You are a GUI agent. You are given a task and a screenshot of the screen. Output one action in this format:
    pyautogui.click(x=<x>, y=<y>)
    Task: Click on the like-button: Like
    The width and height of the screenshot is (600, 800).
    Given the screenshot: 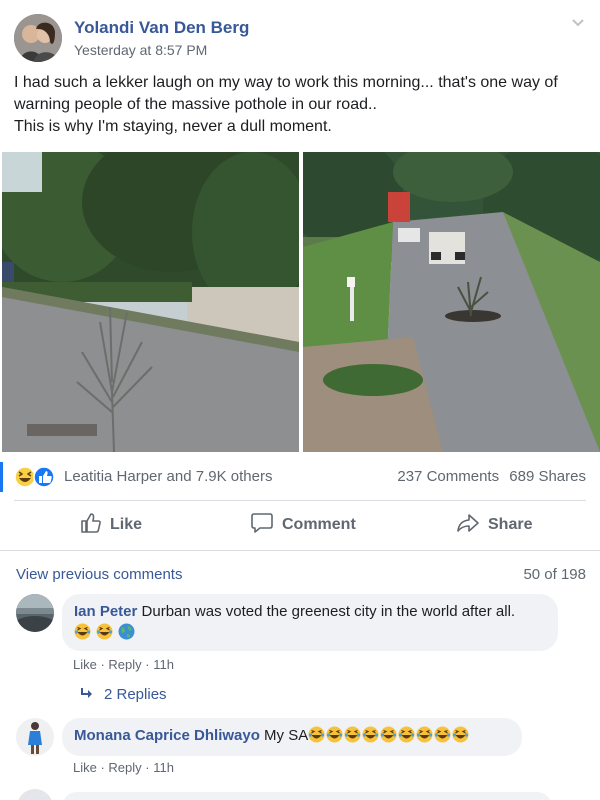 What is the action you would take?
    pyautogui.click(x=111, y=525)
    